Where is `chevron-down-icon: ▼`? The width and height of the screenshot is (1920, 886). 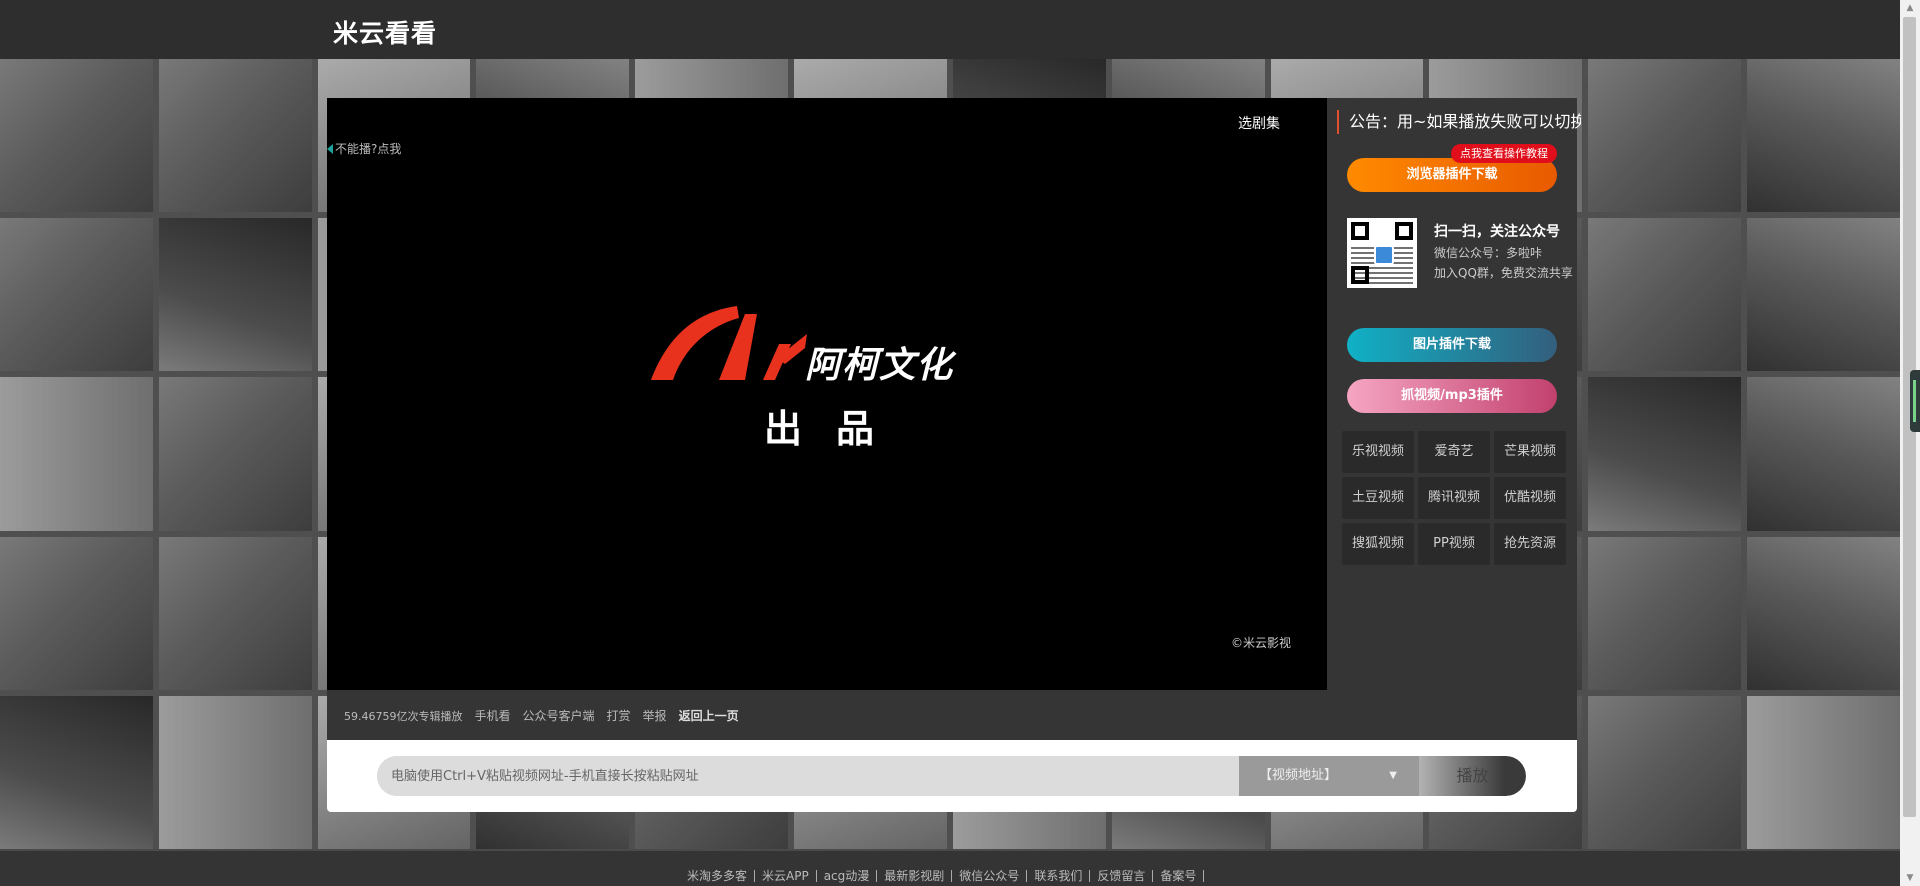
chevron-down-icon: ▼ is located at coordinates (1393, 775).